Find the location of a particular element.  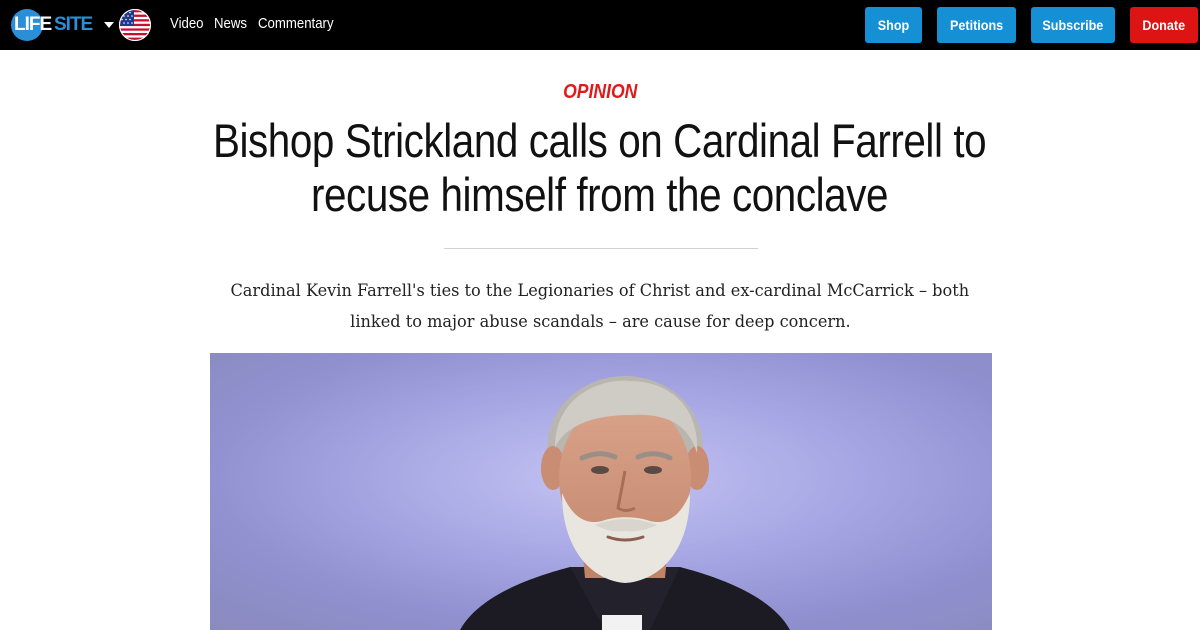

petitions-button: Petitions is located at coordinates (976, 25).